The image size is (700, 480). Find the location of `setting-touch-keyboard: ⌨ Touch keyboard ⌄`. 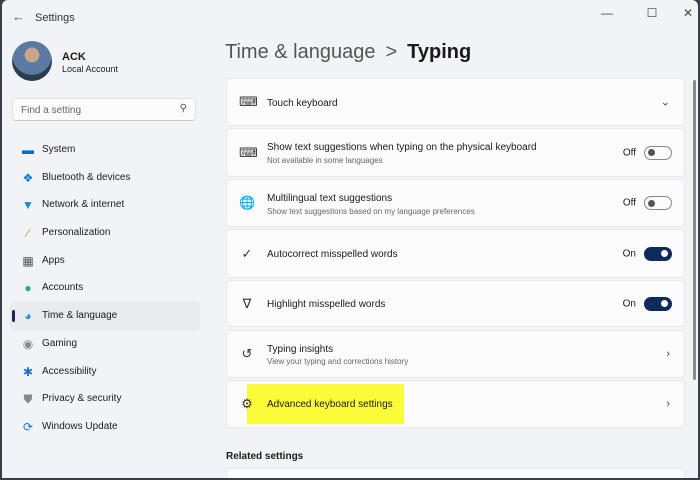

setting-touch-keyboard: ⌨ Touch keyboard ⌄ is located at coordinates (455, 102).